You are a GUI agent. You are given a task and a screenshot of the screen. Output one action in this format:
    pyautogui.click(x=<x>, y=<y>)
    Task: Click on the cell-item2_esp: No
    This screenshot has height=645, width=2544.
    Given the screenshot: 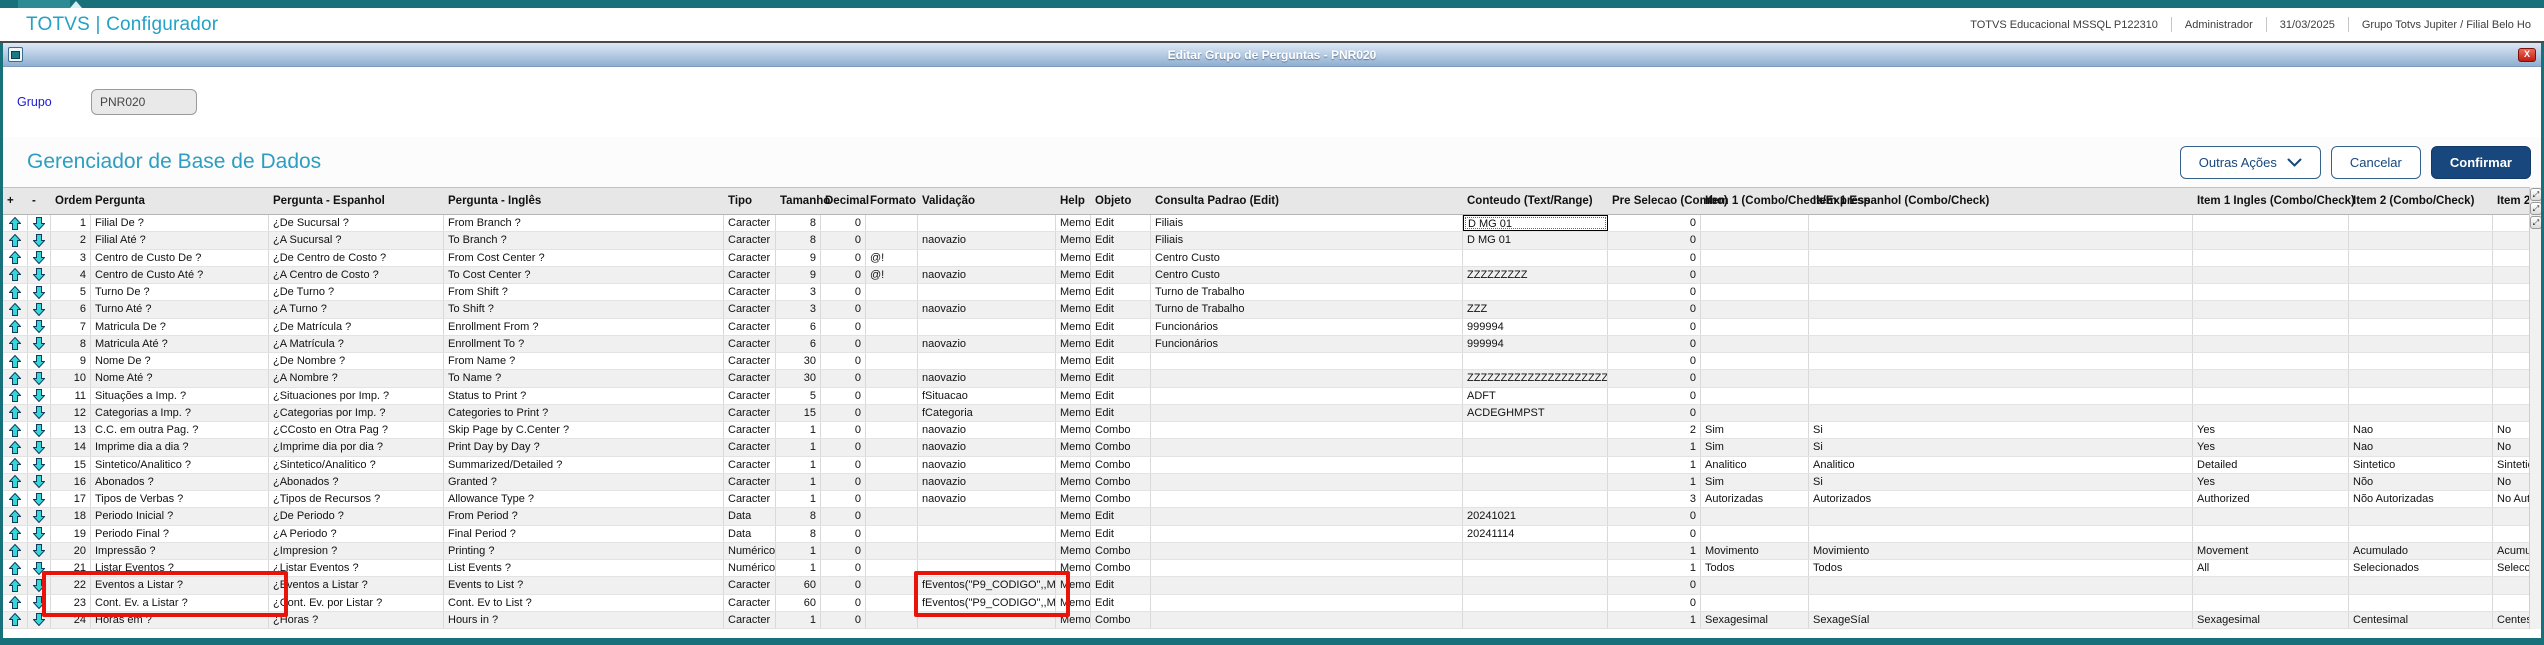 What is the action you would take?
    pyautogui.click(x=2511, y=430)
    